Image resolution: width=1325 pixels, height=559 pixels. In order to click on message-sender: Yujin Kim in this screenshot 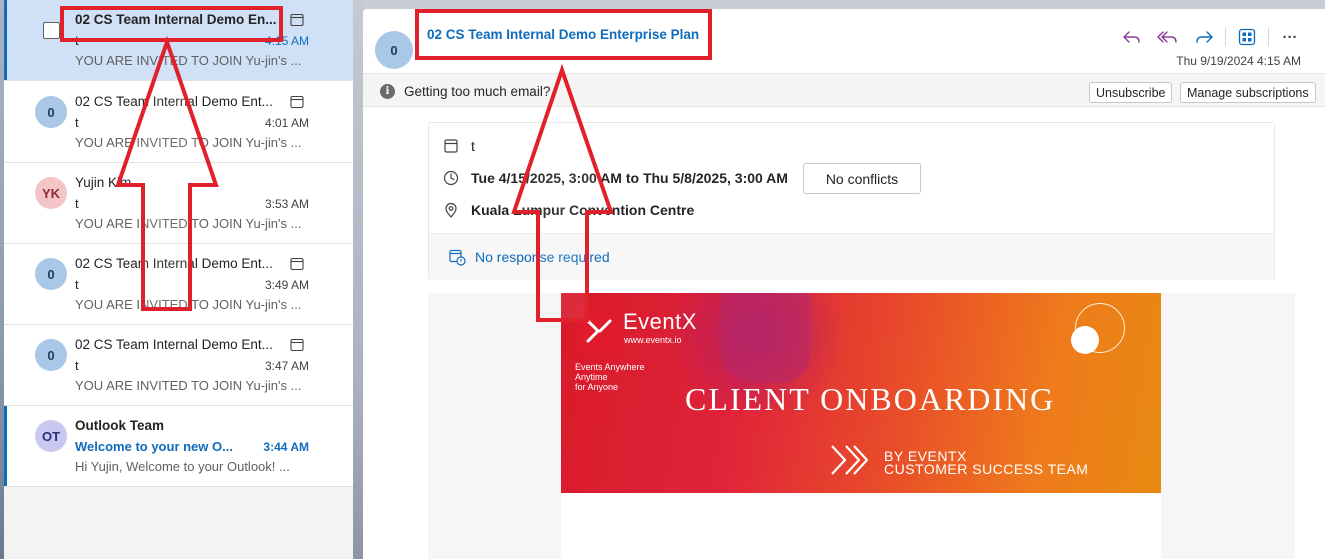, I will do `click(103, 182)`.